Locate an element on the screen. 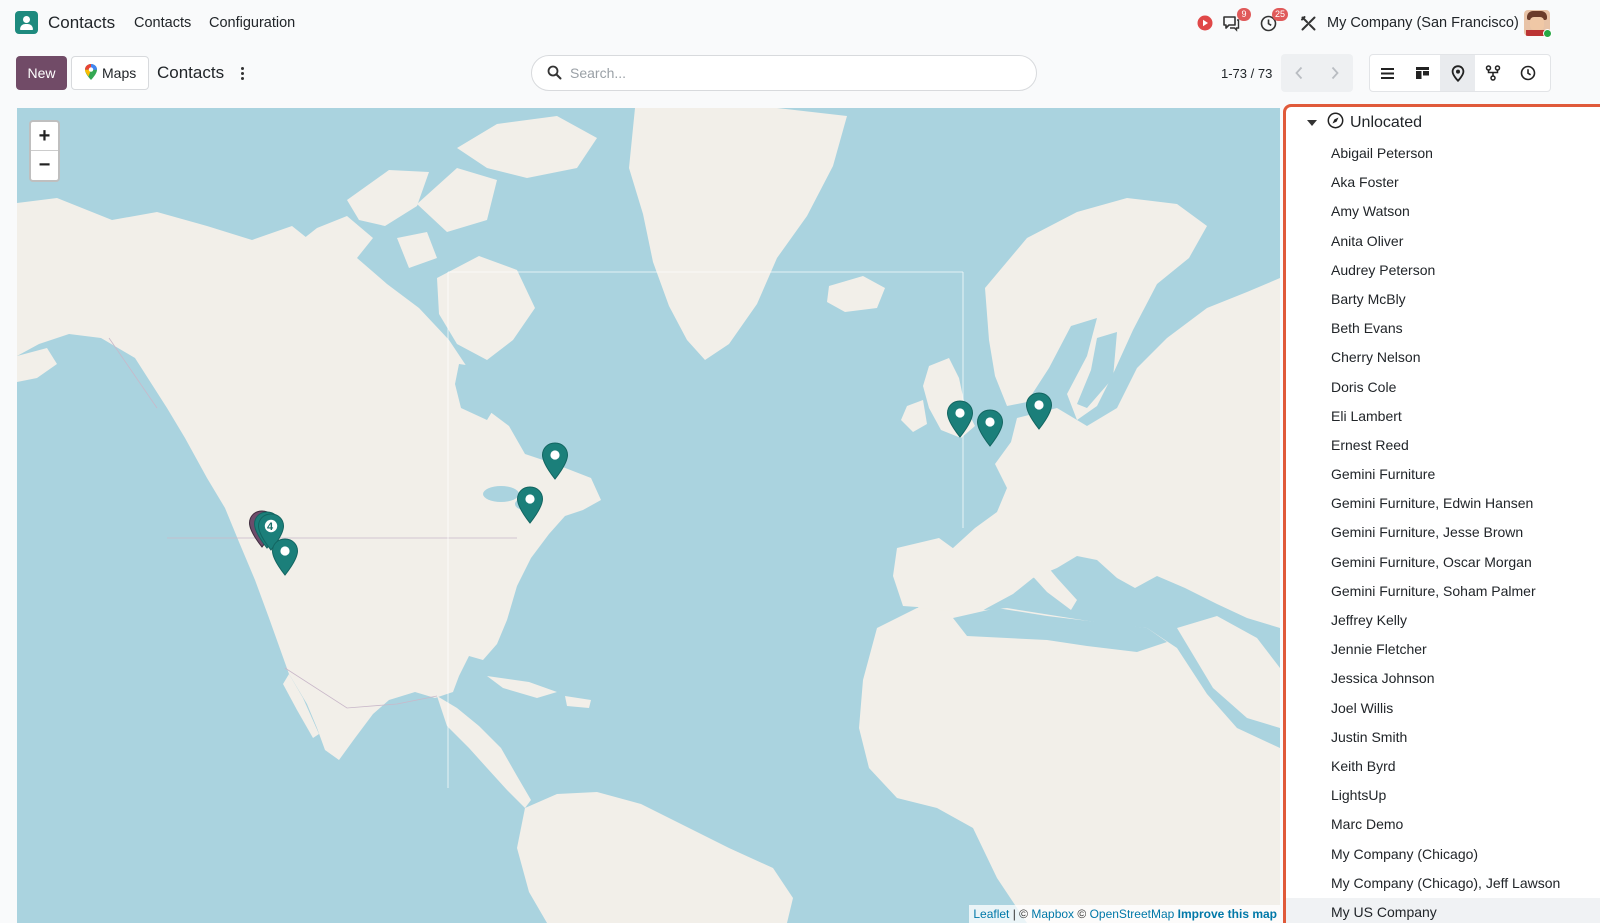  group-header-unlocated: Unlocated is located at coordinates (1364, 123).